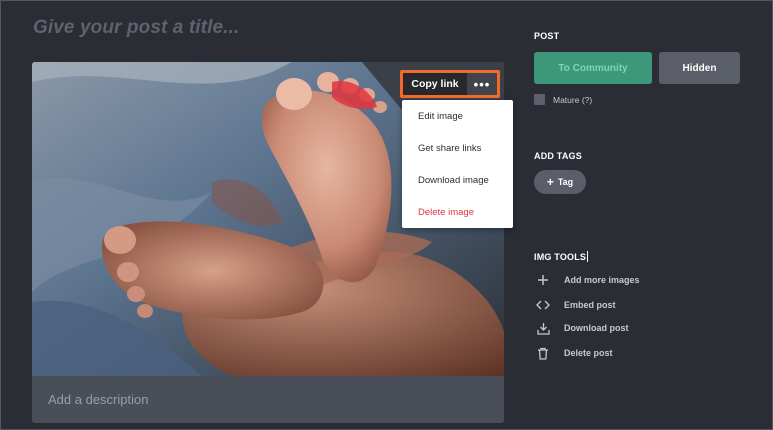 The image size is (773, 430). What do you see at coordinates (590, 305) in the screenshot?
I see `tool-label: Embed post` at bounding box center [590, 305].